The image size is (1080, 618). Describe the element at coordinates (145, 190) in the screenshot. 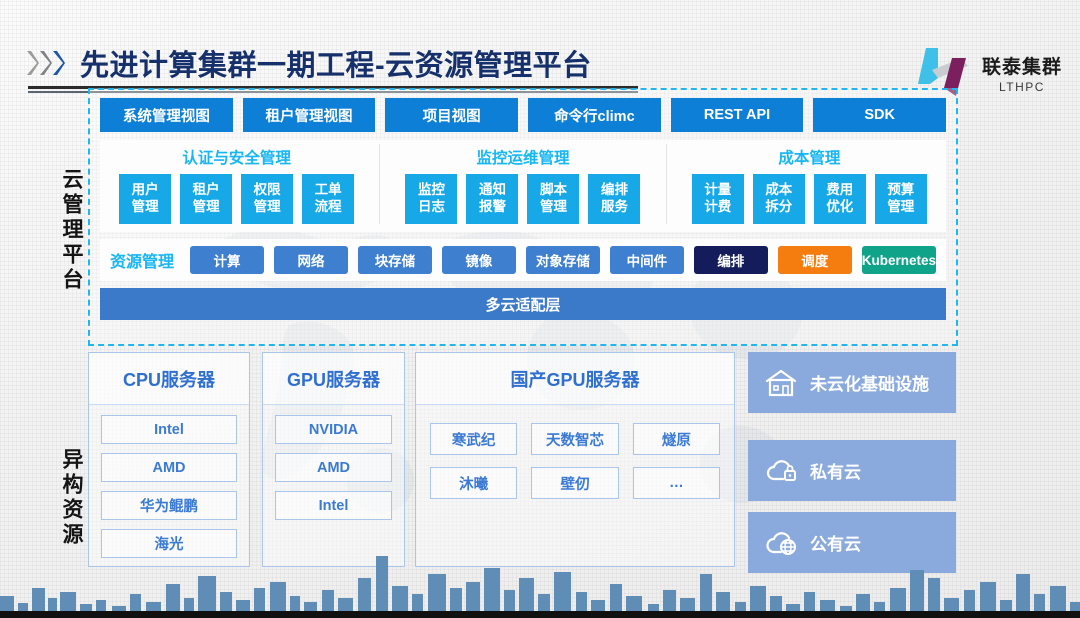

I see `tile-line-1: 用户` at that location.